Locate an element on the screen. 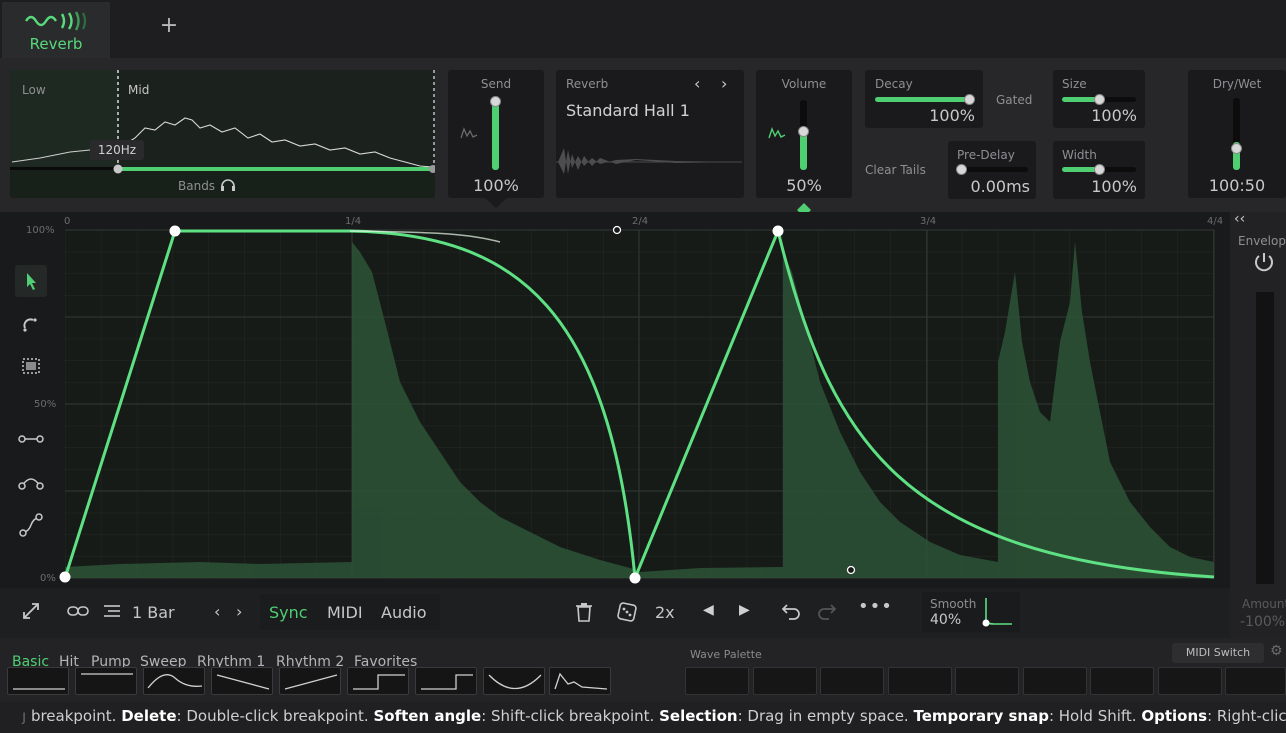 The height and width of the screenshot is (733, 1286). gated-toggle: Gated is located at coordinates (1014, 100).